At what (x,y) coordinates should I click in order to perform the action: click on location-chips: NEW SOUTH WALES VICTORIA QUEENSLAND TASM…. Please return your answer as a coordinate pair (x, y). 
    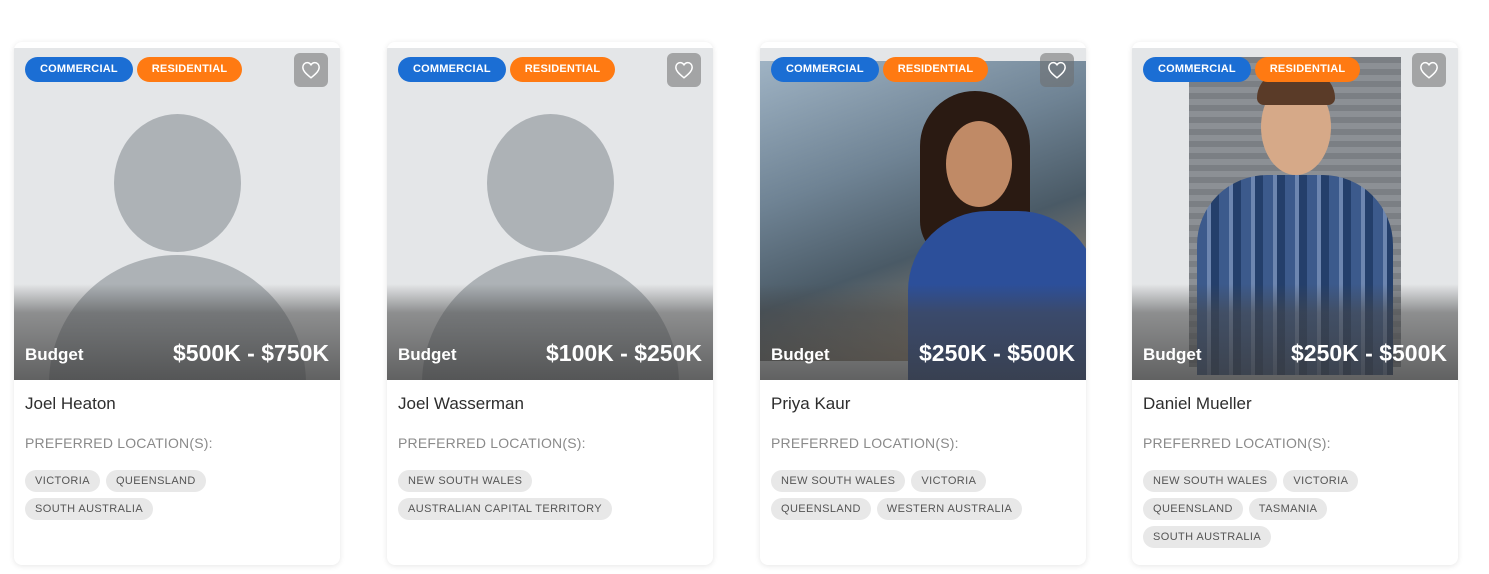
    Looking at the image, I should click on (1296, 509).